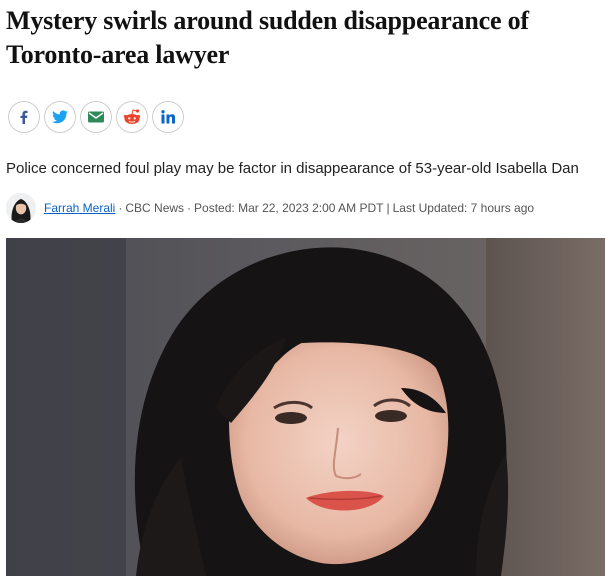 Image resolution: width=611 pixels, height=583 pixels. I want to click on author-link: Farrah Merali, so click(79, 208).